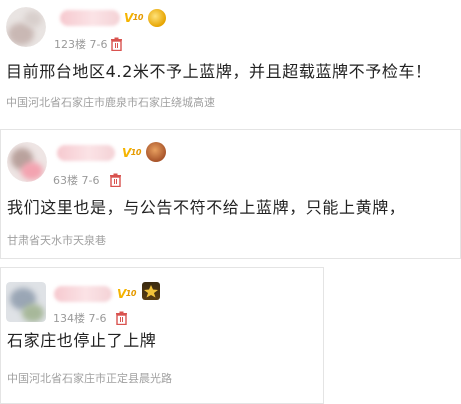  I want to click on location-text: 中国河北省石家庄市鹿泉市石家庄绕城高速, so click(110, 103).